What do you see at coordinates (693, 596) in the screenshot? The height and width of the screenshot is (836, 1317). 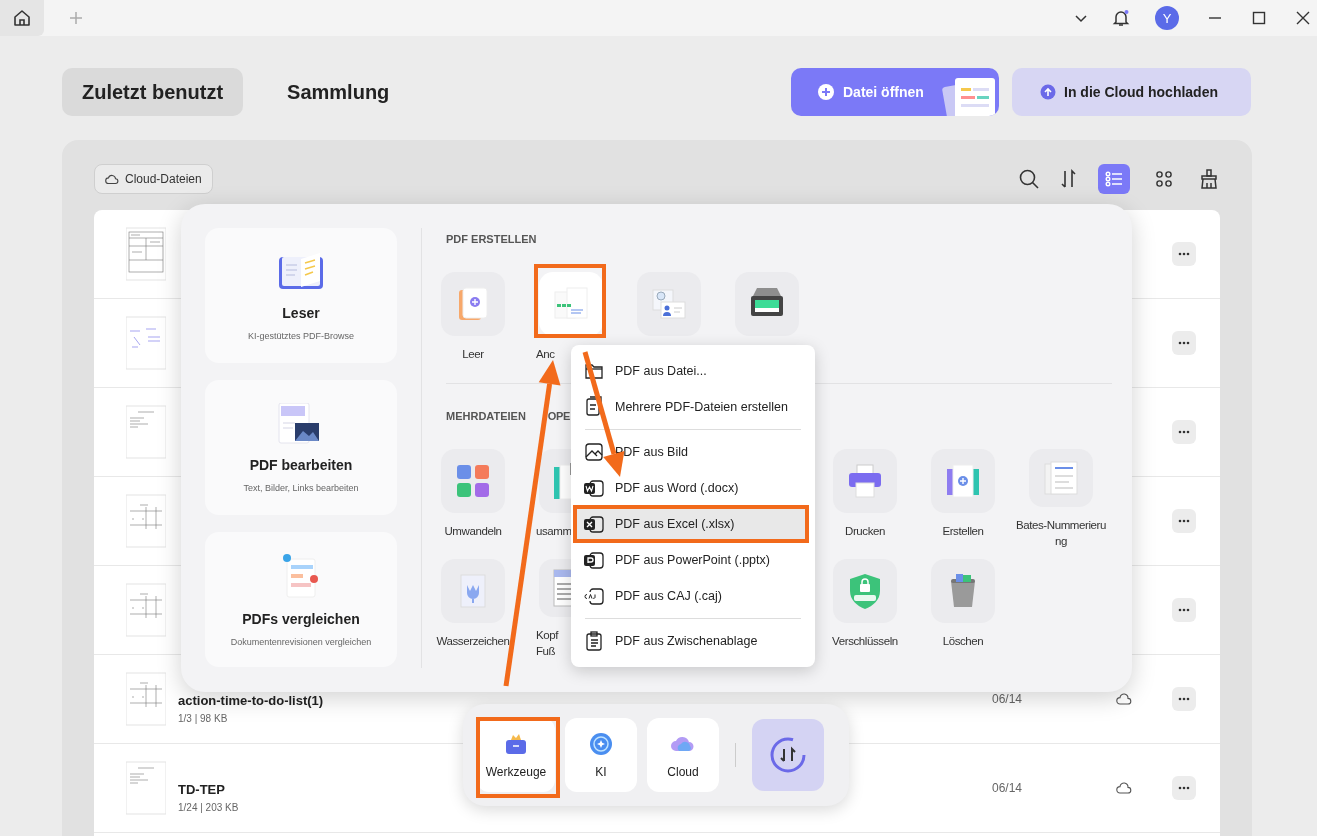 I see `menu-item: PDF aus CAJ (.caj)` at bounding box center [693, 596].